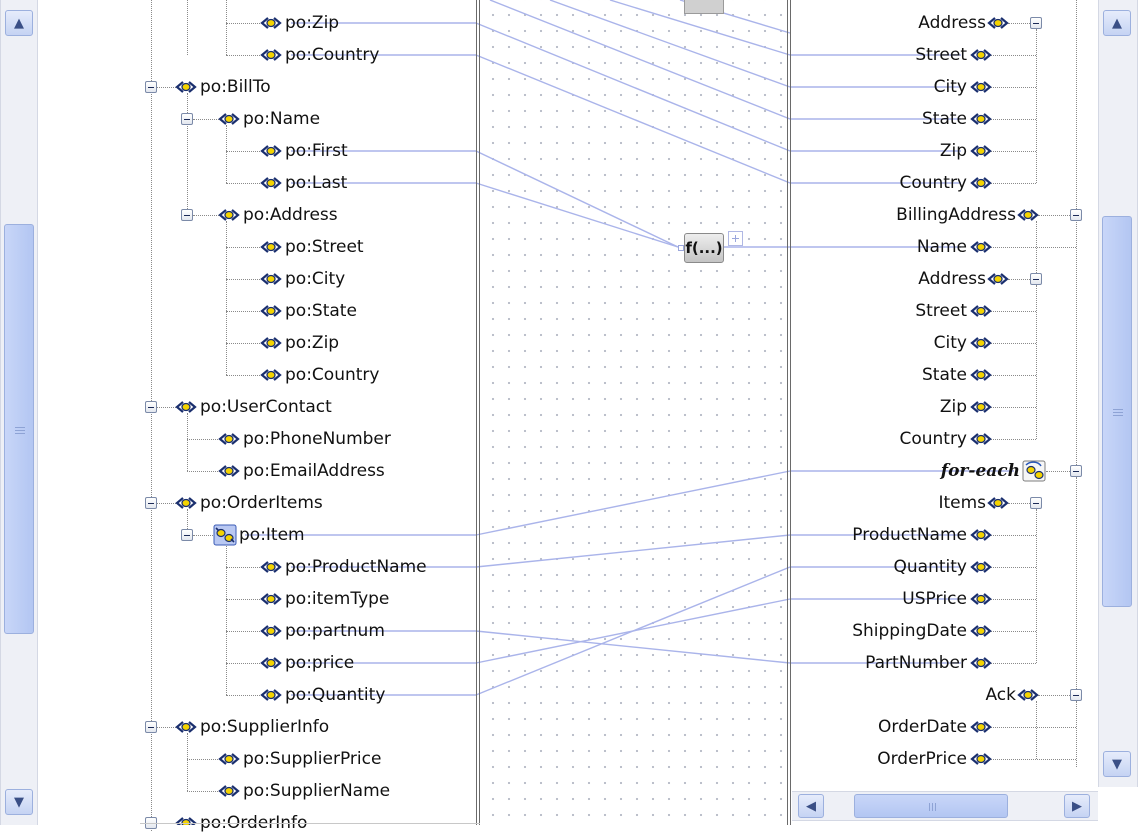  I want to click on for-each-label: for-each, so click(980, 471).